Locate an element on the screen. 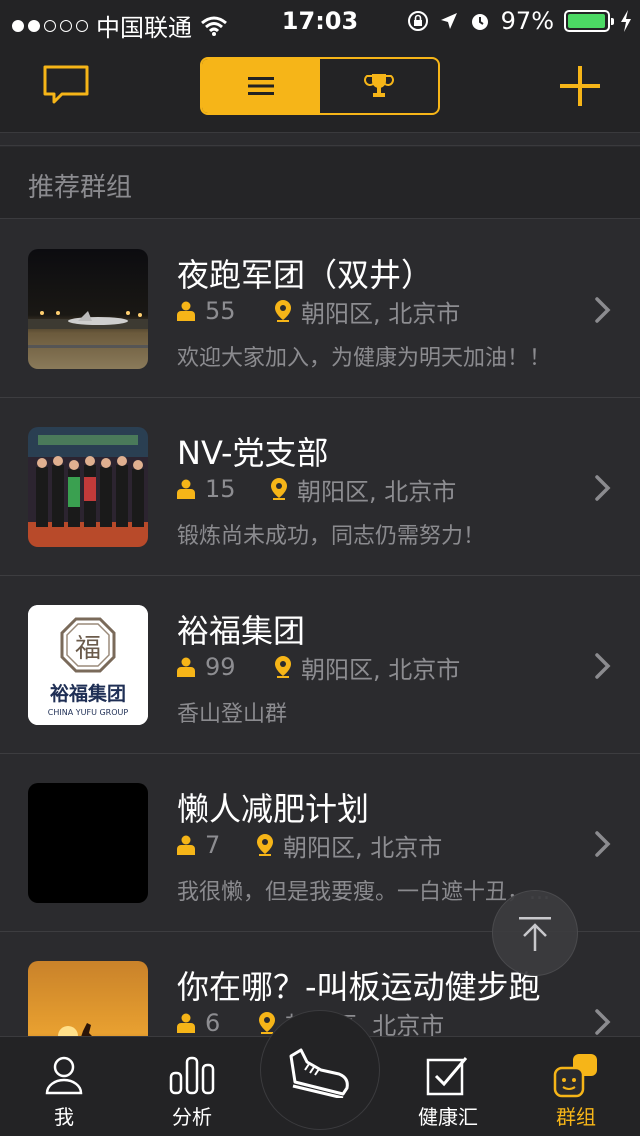 The image size is (640, 1136). group-name: NV-党支部 is located at coordinates (253, 453).